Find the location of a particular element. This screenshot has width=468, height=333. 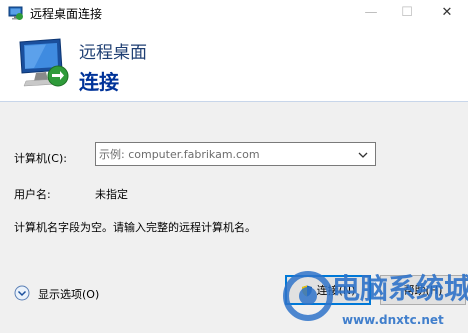

close-button: ✕ is located at coordinates (447, 13).